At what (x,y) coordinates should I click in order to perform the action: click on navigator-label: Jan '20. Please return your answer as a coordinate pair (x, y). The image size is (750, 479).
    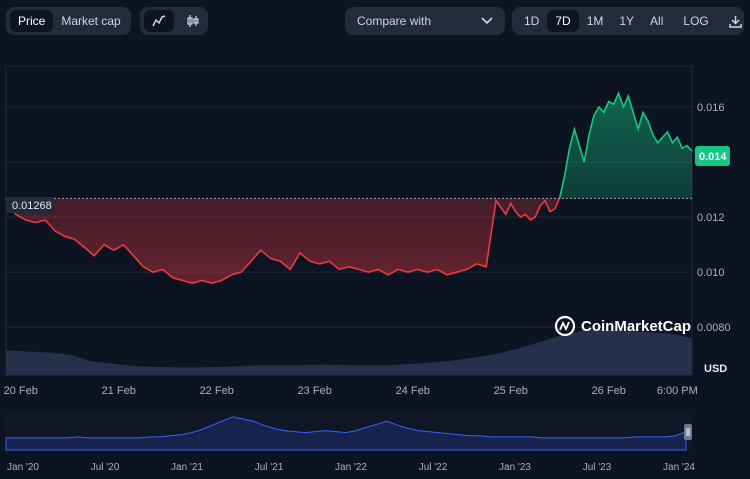
    Looking at the image, I should click on (23, 467).